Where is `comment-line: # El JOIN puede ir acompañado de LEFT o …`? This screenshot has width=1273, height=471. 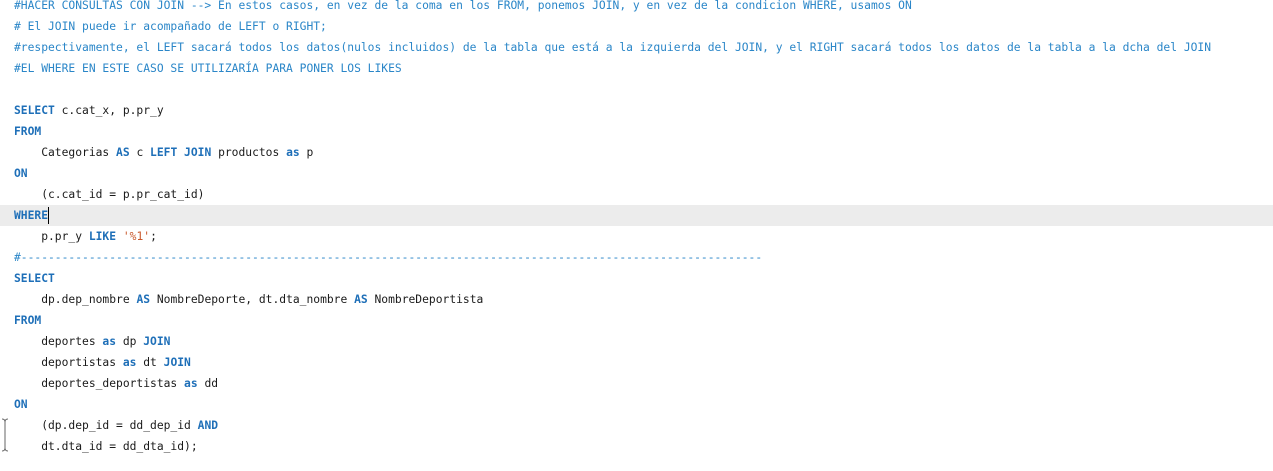 comment-line: # El JOIN puede ir acompañado de LEFT o … is located at coordinates (170, 26).